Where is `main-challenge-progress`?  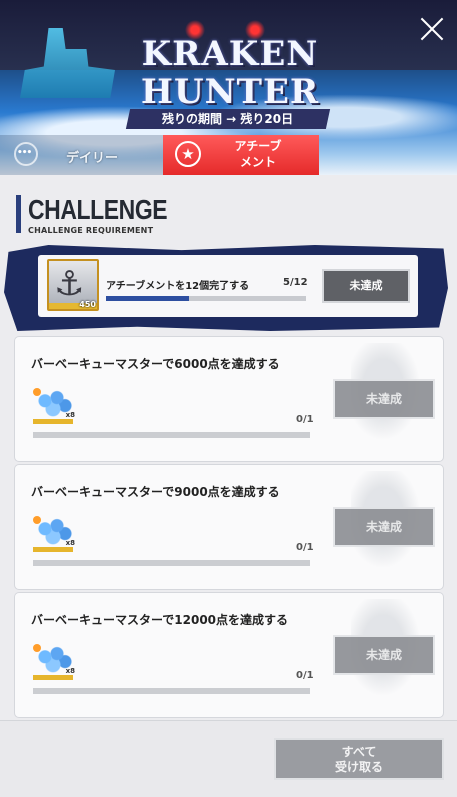 main-challenge-progress is located at coordinates (206, 298).